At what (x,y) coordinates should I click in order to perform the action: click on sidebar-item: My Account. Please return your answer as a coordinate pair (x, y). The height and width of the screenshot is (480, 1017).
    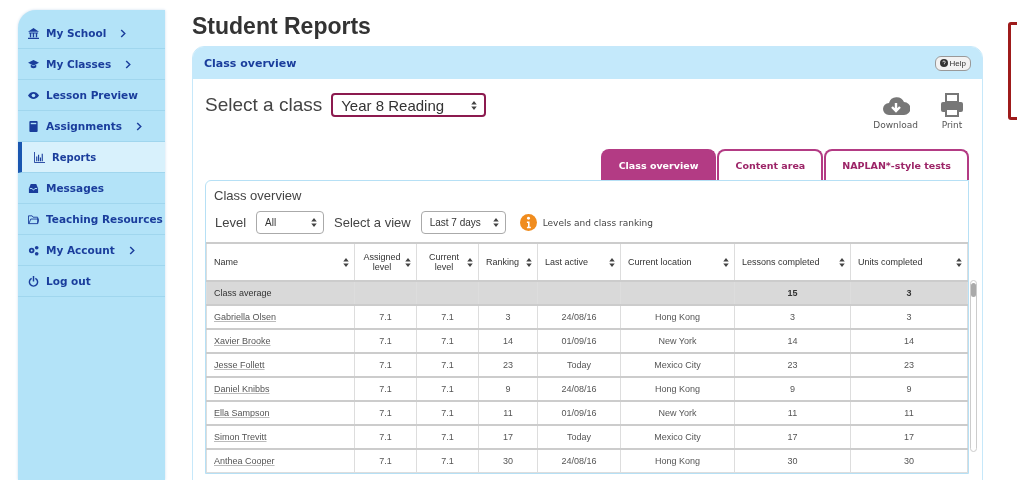
    Looking at the image, I should click on (91, 250).